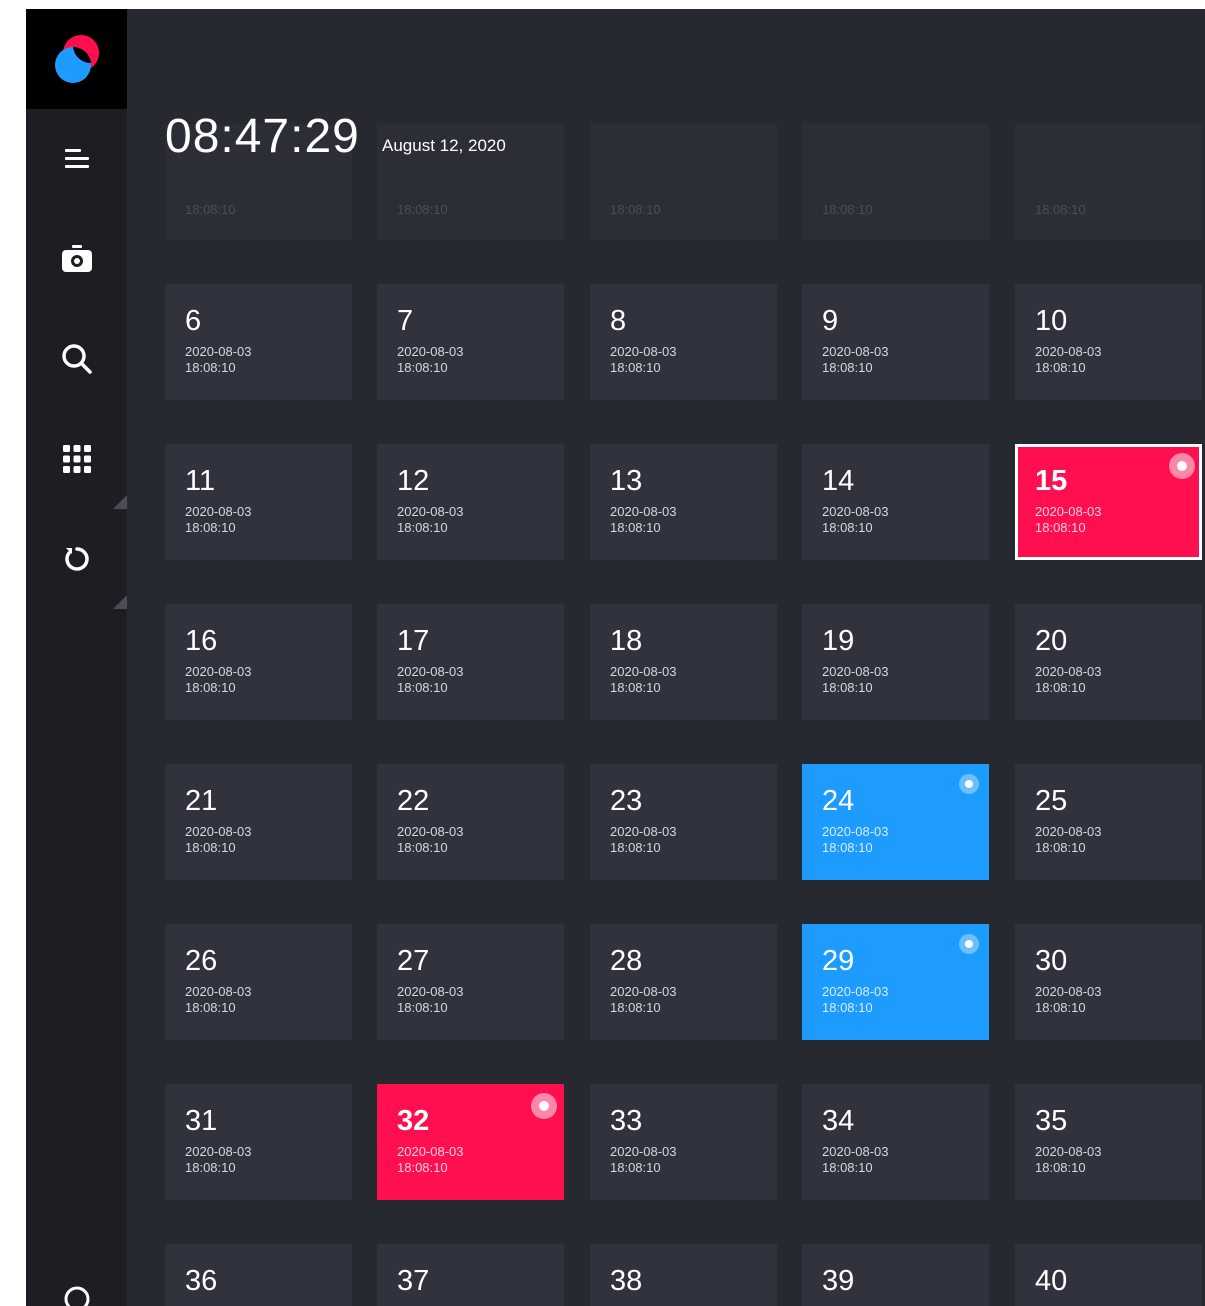 The image size is (1205, 1306). What do you see at coordinates (683, 502) in the screenshot?
I see `camera-tile: 13 2020-08-03 18:08:10` at bounding box center [683, 502].